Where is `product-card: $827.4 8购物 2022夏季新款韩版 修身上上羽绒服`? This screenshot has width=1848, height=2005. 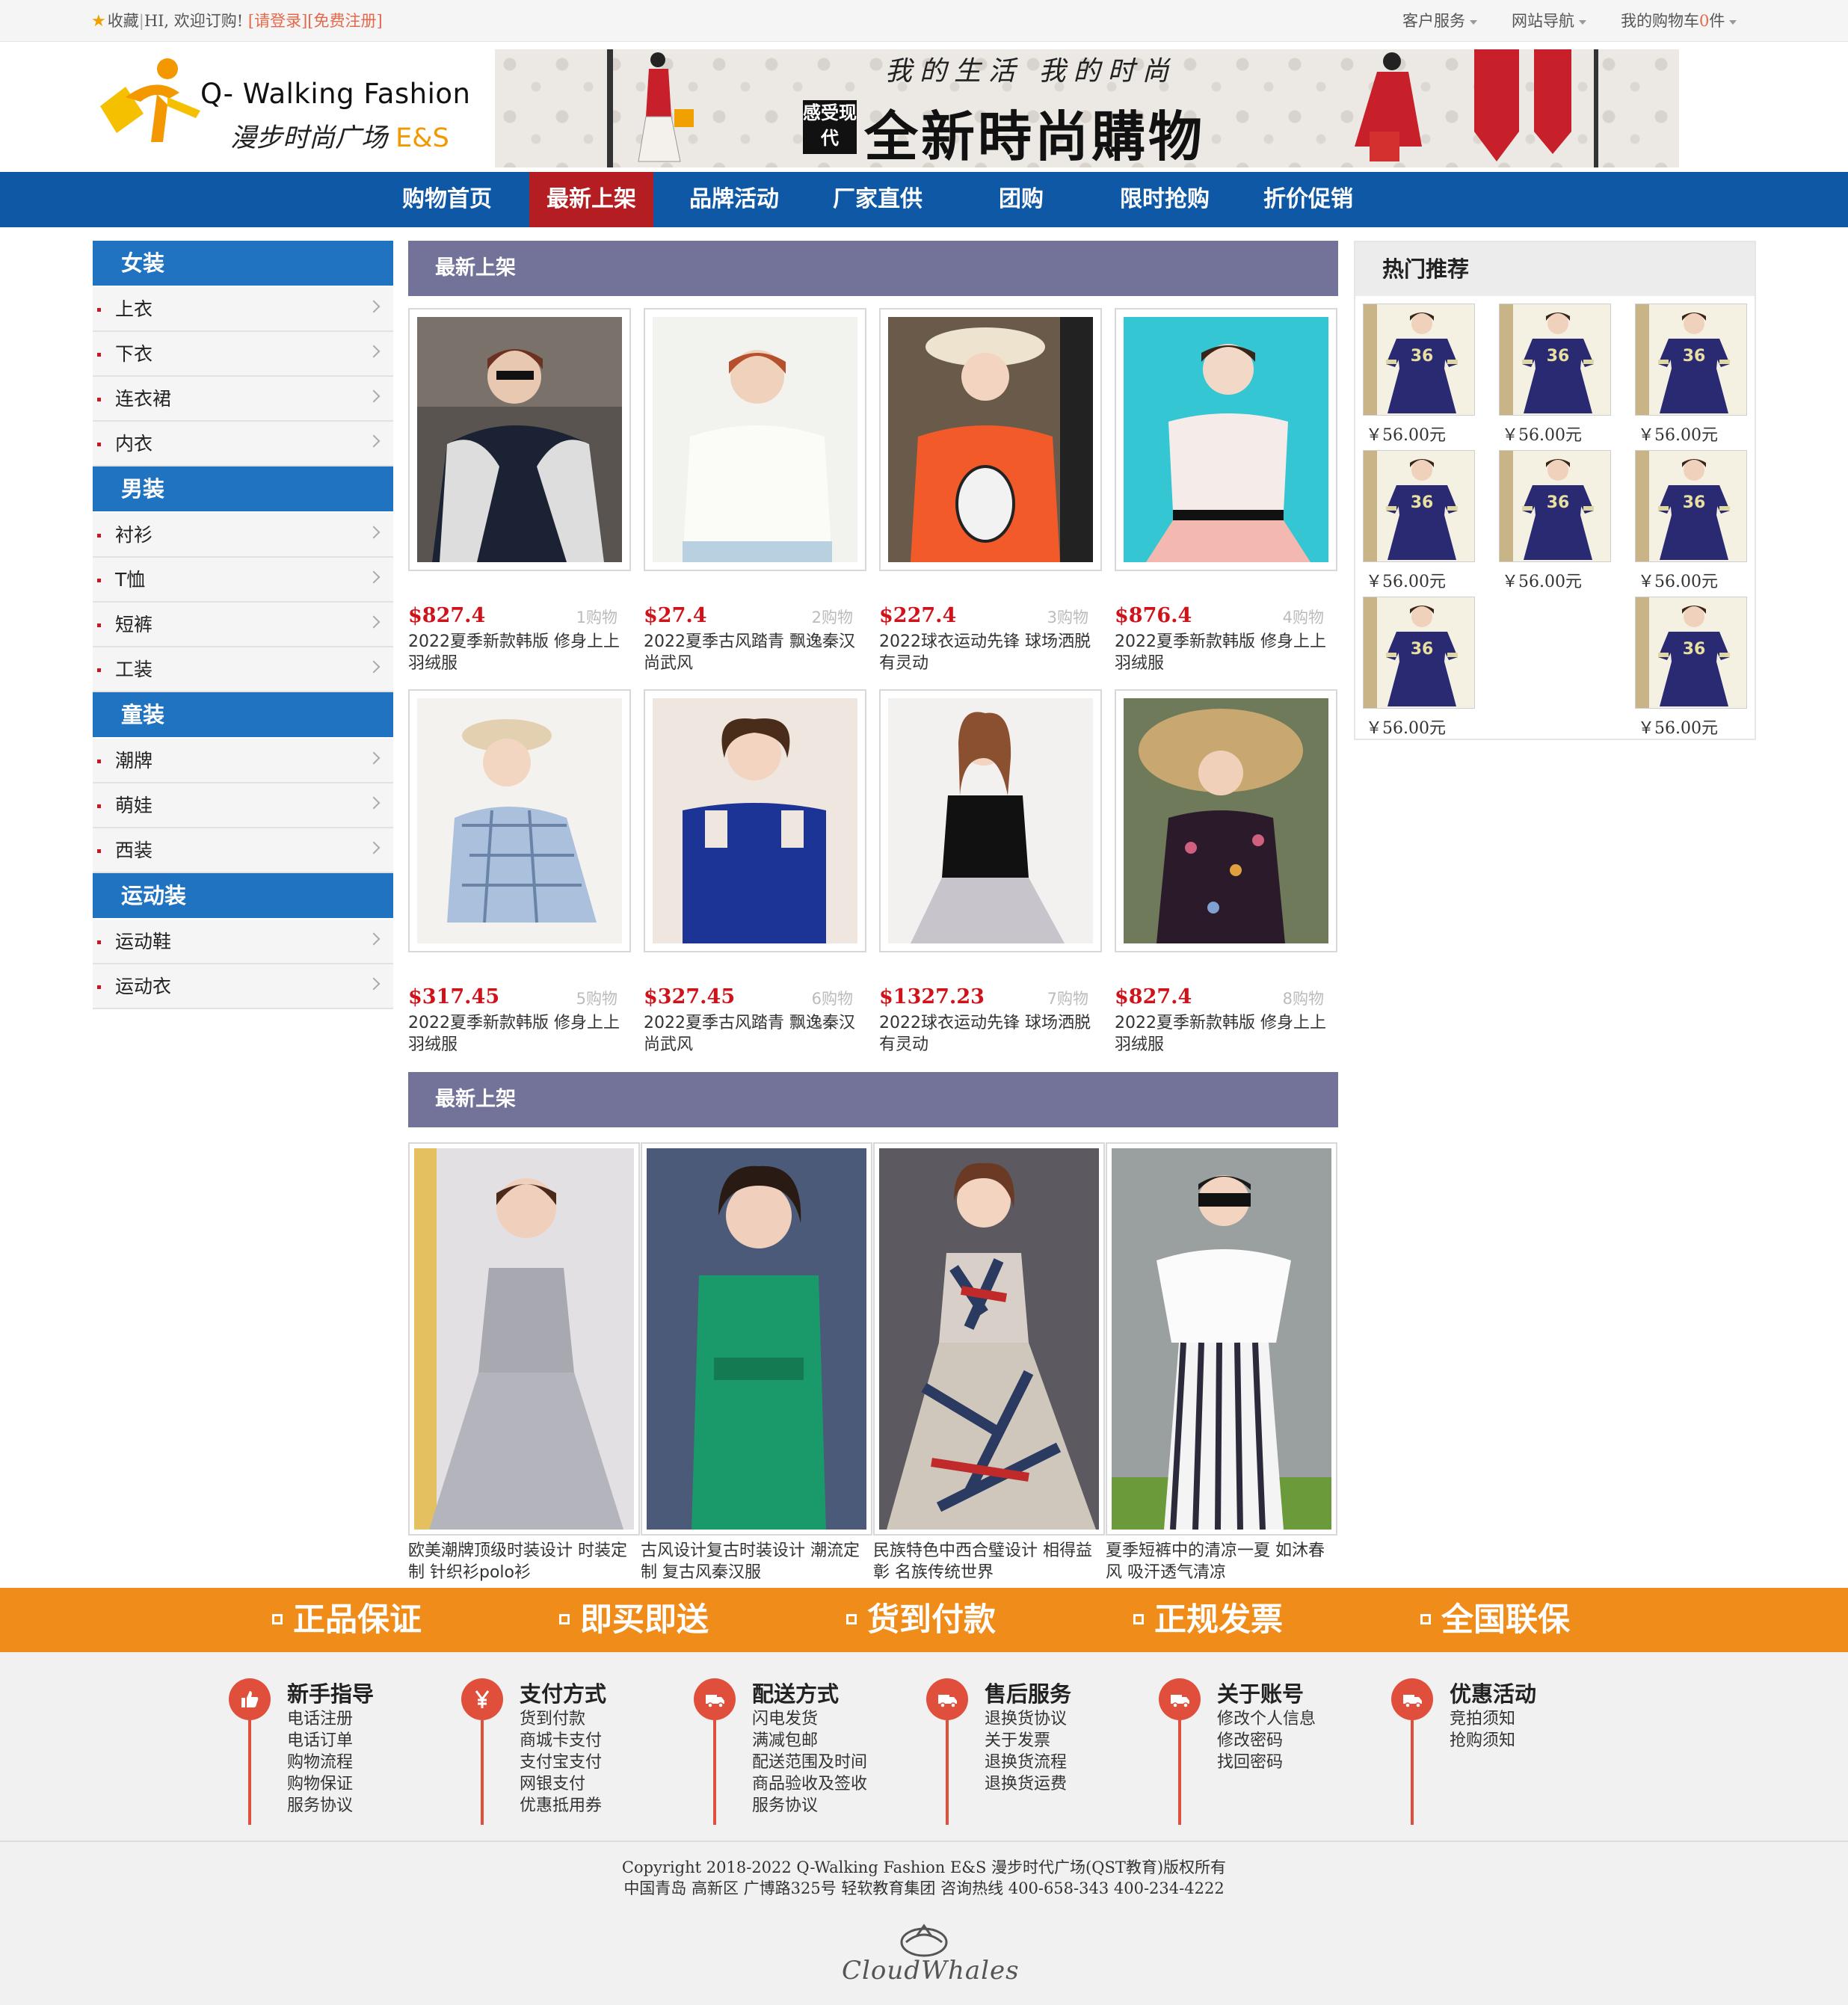 product-card: $827.4 8购物 2022夏季新款韩版 修身上上羽绒服 is located at coordinates (1226, 871).